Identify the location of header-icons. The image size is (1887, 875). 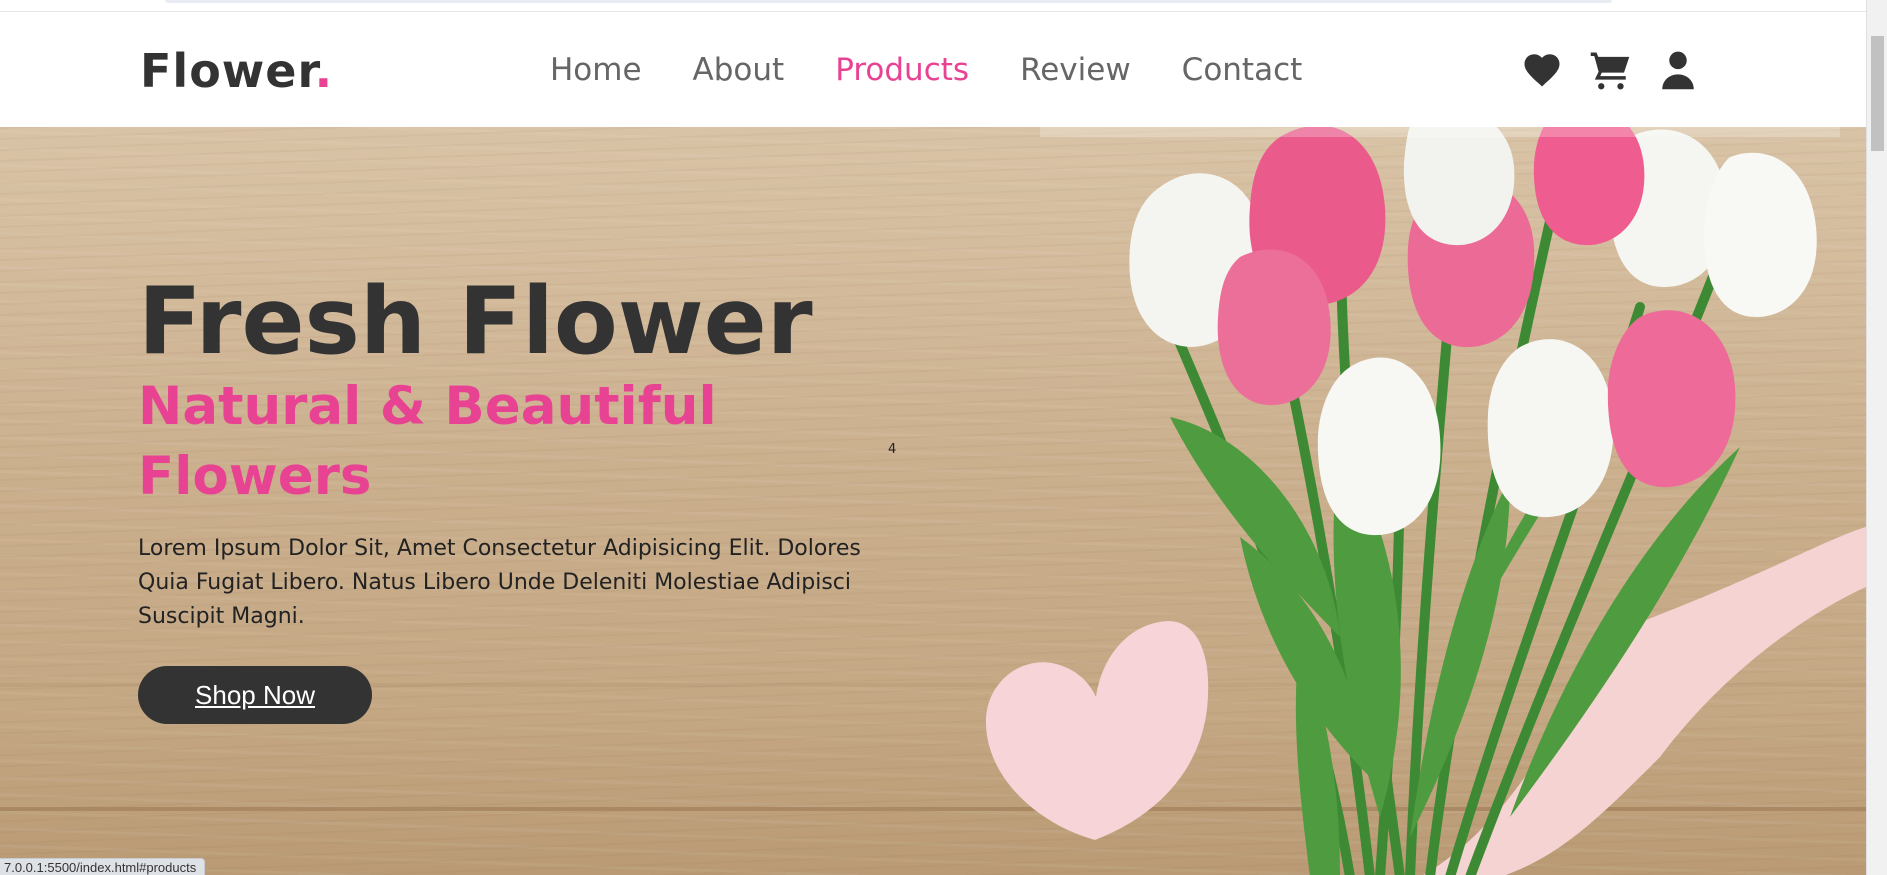
(1610, 70).